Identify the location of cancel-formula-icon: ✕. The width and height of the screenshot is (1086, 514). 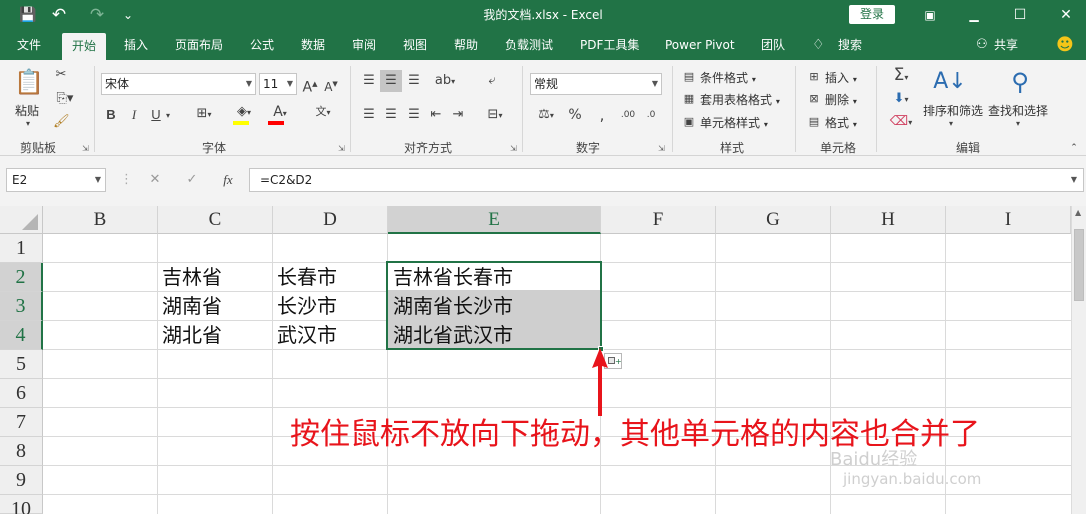
(155, 180).